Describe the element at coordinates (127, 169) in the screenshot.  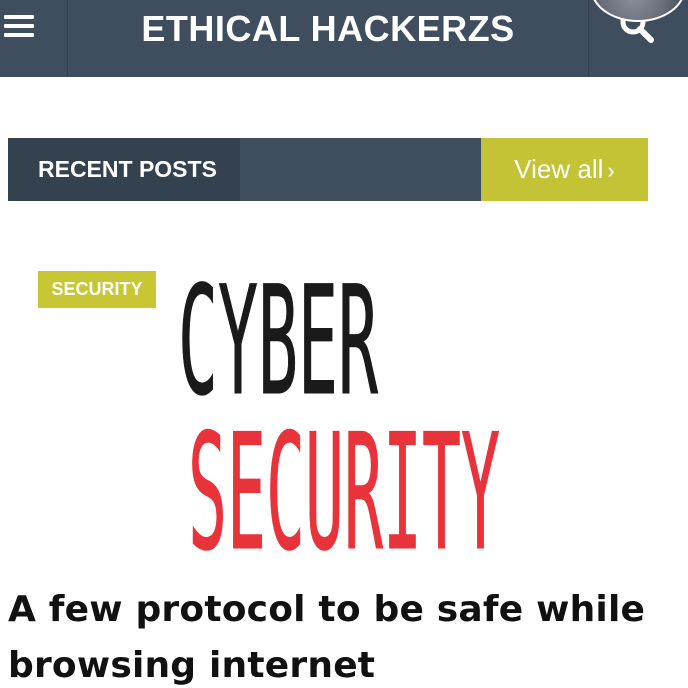
I see `recent-posts-heading: RECENT POSTS` at that location.